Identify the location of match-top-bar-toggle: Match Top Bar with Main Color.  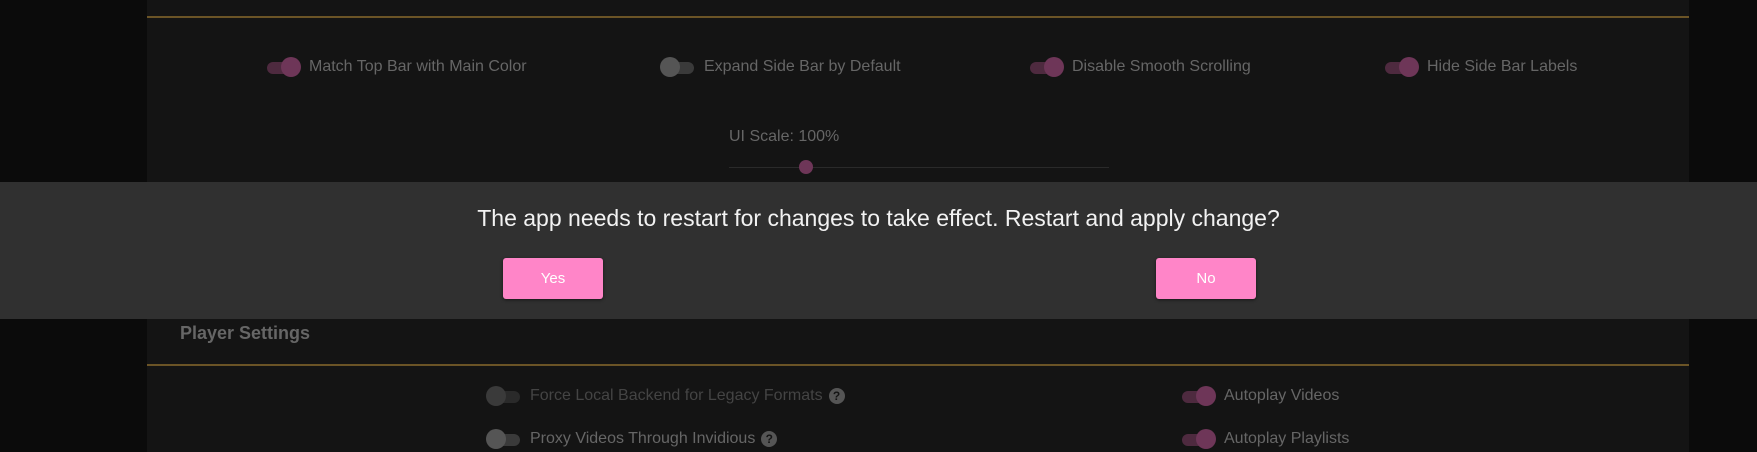
(396, 67).